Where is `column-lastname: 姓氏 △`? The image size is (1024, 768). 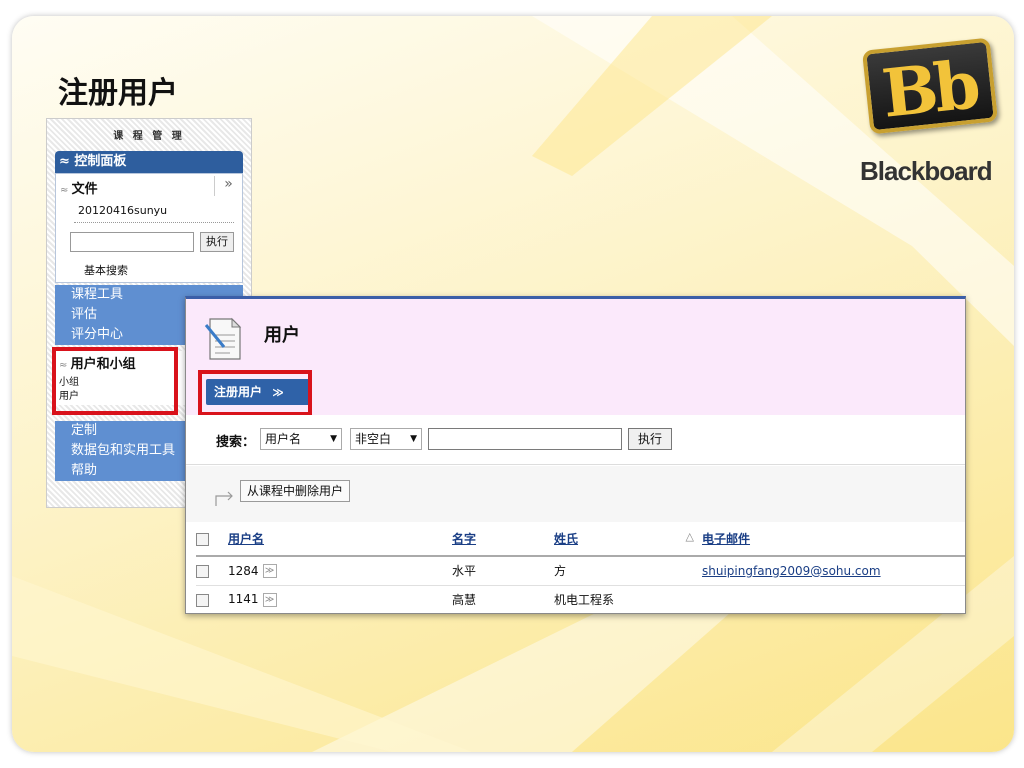
column-lastname: 姓氏 △ is located at coordinates (628, 539).